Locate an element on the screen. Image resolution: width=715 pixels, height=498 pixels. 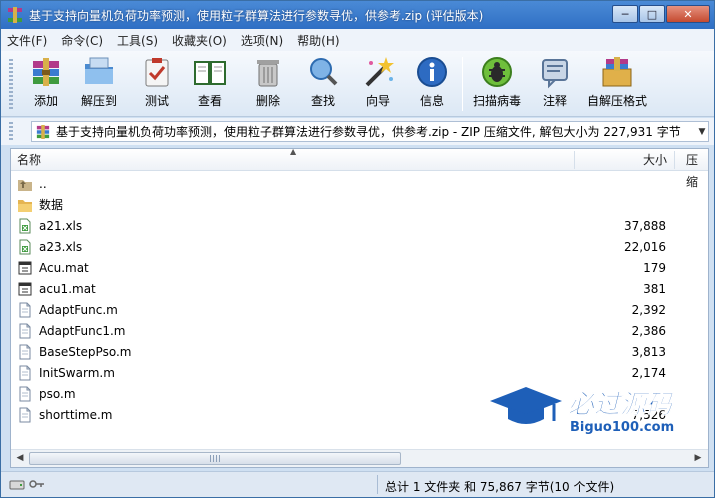
file-name: 数据 is located at coordinates (51, 205).